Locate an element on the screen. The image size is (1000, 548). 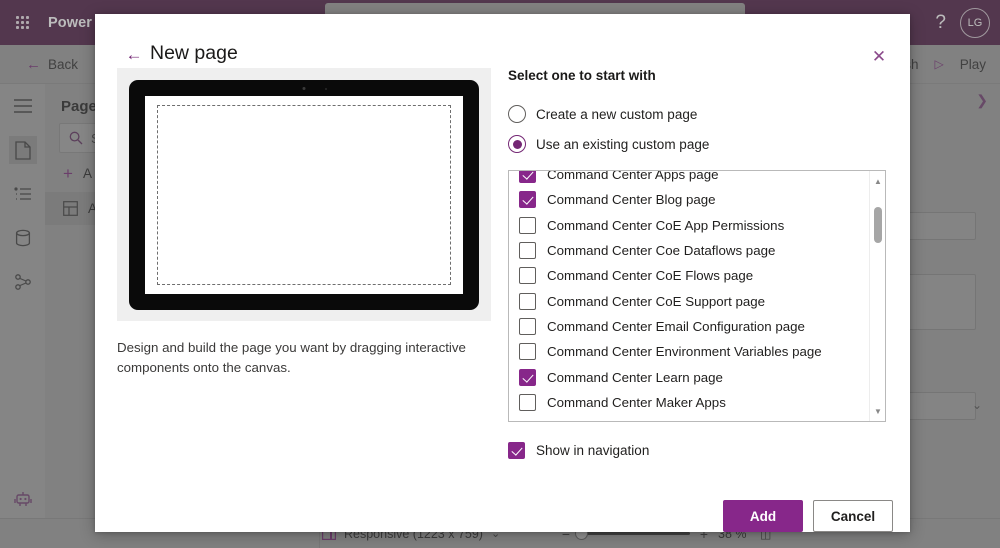
list-item-label: Command Center Blog page is located at coordinates (631, 200).